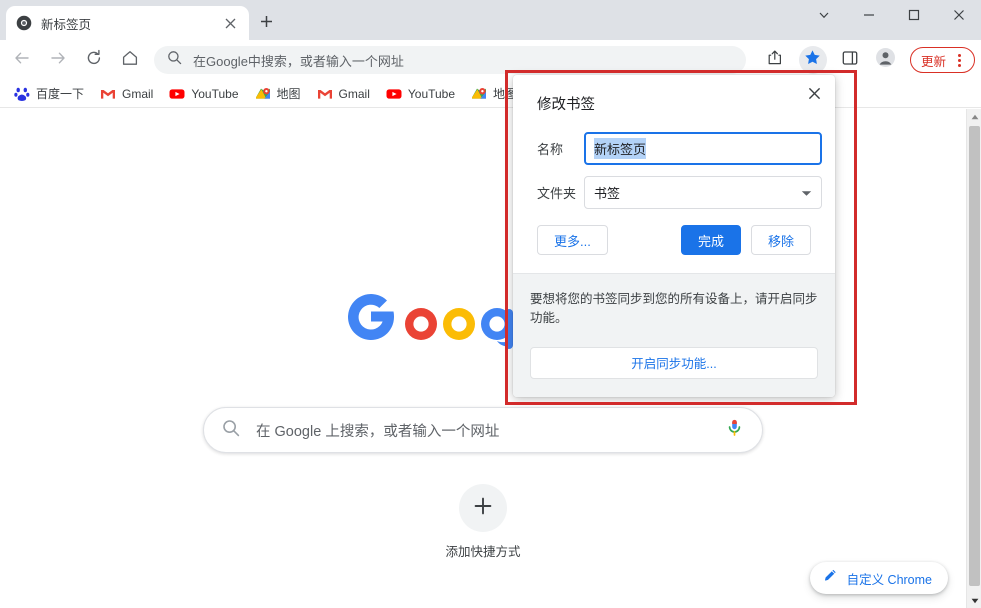 The width and height of the screenshot is (981, 608). I want to click on side-panel-icon, so click(850, 60).